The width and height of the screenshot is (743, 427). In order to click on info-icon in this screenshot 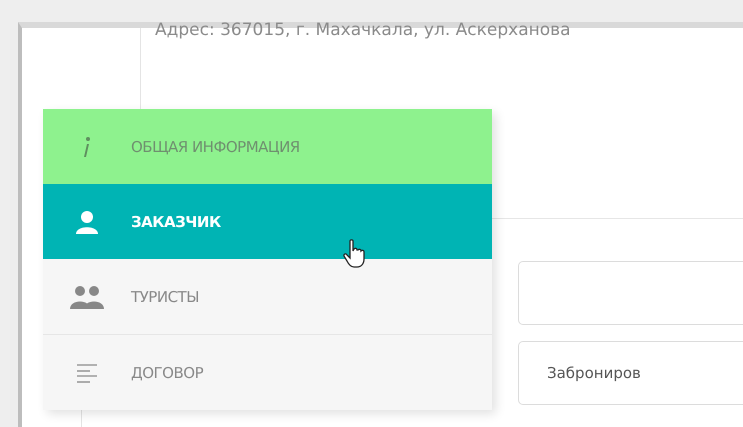, I will do `click(87, 147)`.